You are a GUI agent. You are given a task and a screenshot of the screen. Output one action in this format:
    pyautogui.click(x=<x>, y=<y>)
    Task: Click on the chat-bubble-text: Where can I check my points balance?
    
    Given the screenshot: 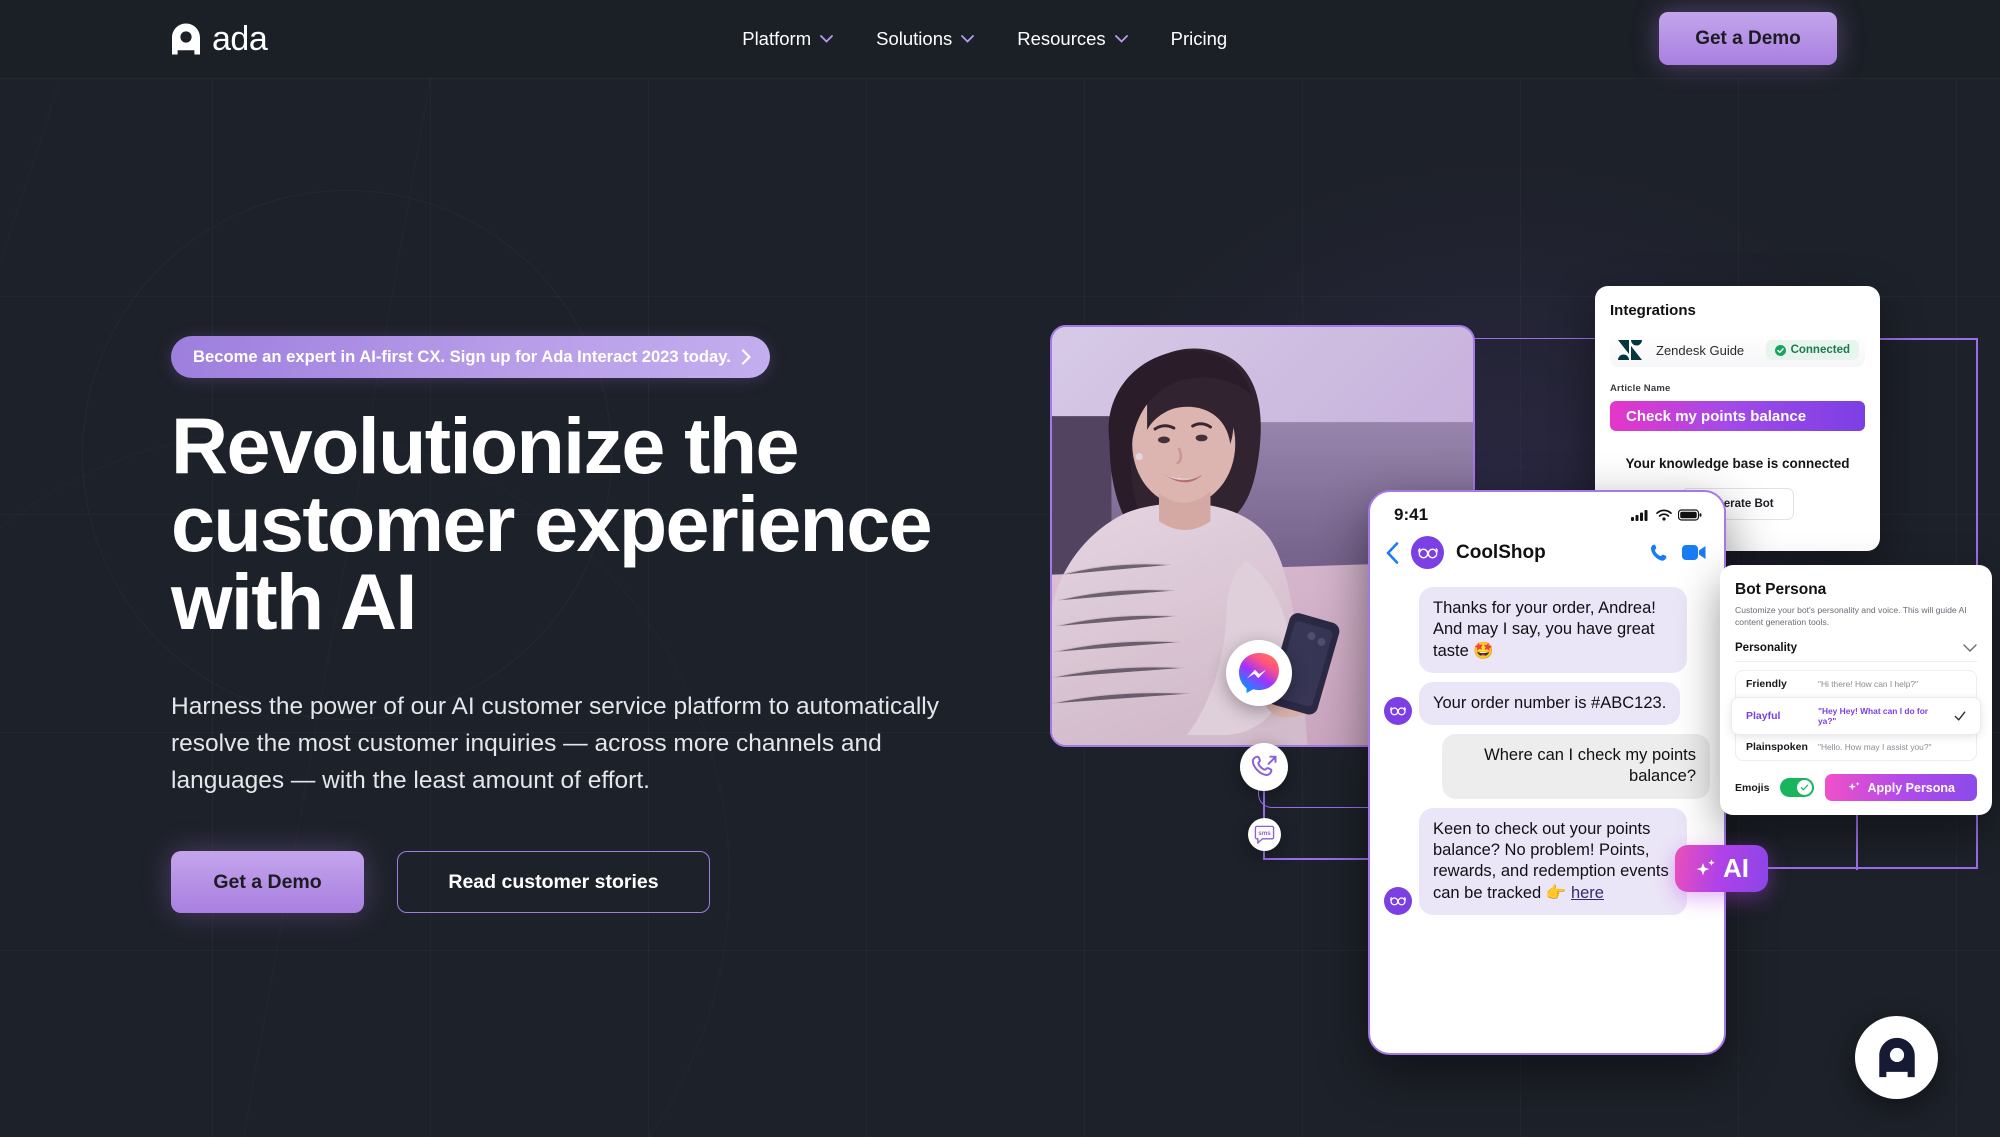 What is the action you would take?
    pyautogui.click(x=1576, y=766)
    